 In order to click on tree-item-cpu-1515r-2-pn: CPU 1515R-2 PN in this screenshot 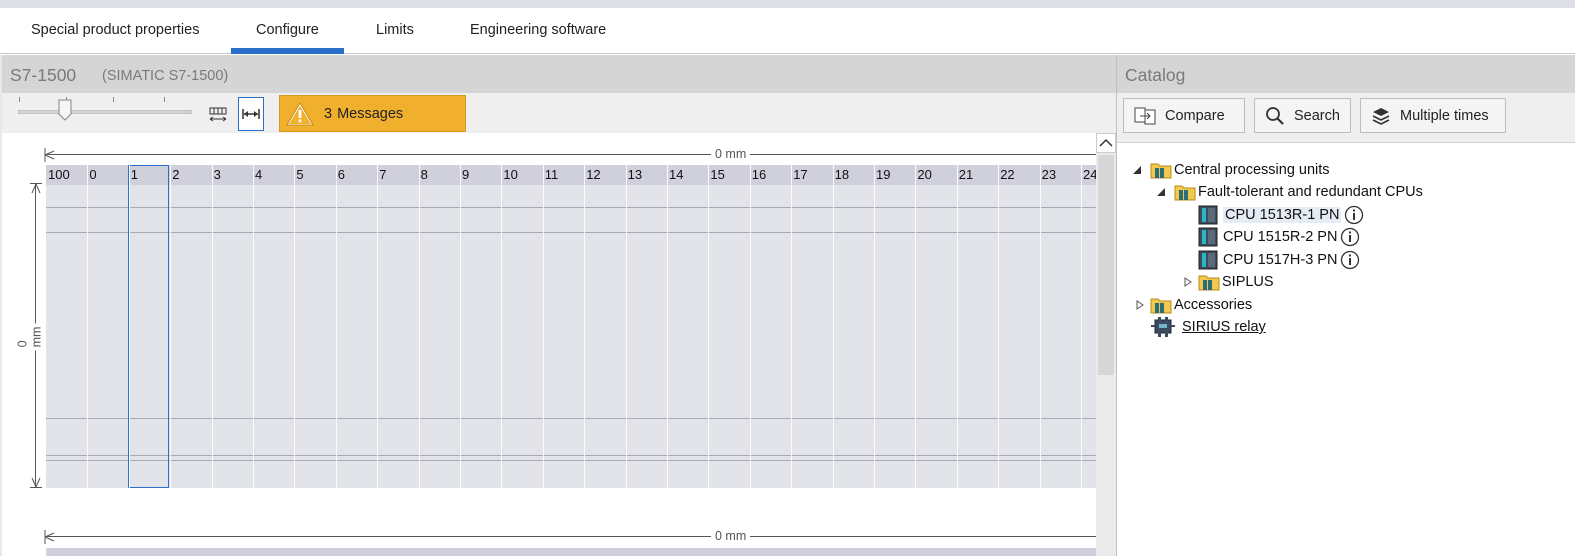, I will do `click(1279, 237)`.